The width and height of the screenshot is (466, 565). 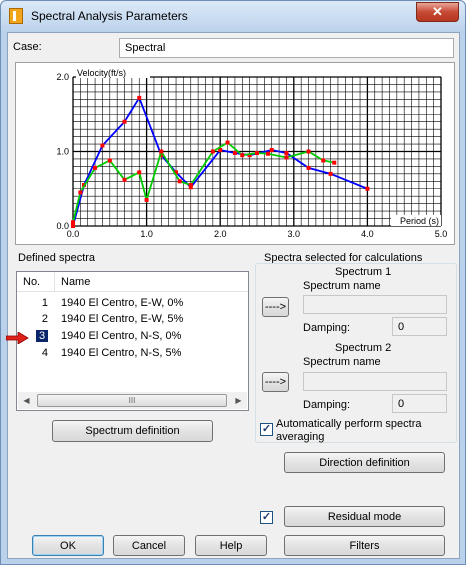 I want to click on direction-definition-button: Direction definition, so click(x=364, y=462).